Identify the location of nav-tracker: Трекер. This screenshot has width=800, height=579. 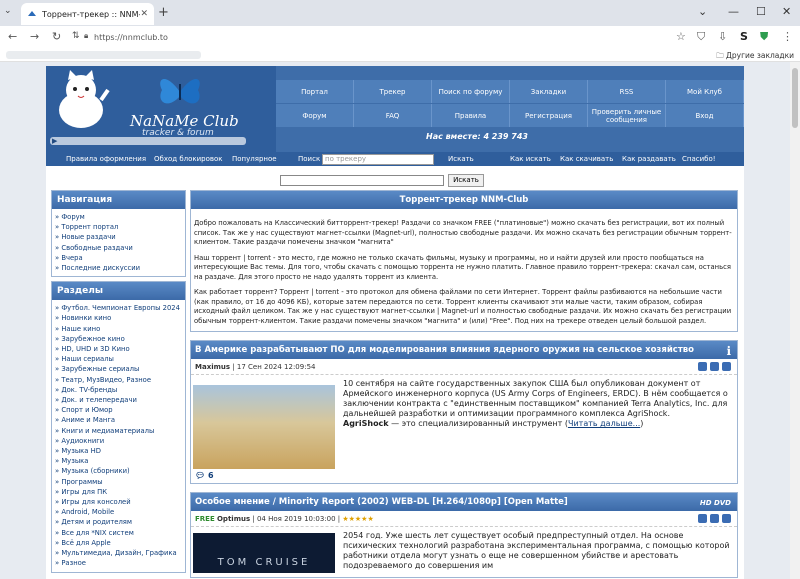
(393, 91).